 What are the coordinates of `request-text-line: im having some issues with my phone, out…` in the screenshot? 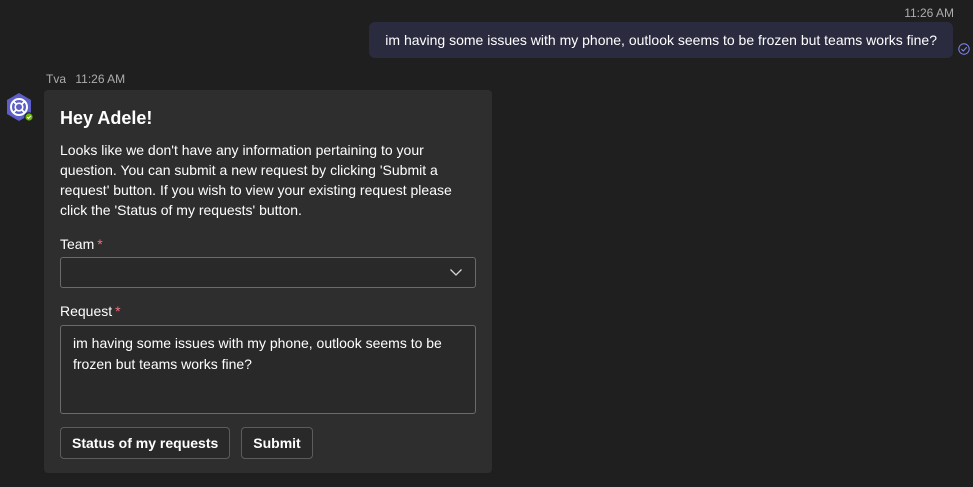 It's located at (257, 343).